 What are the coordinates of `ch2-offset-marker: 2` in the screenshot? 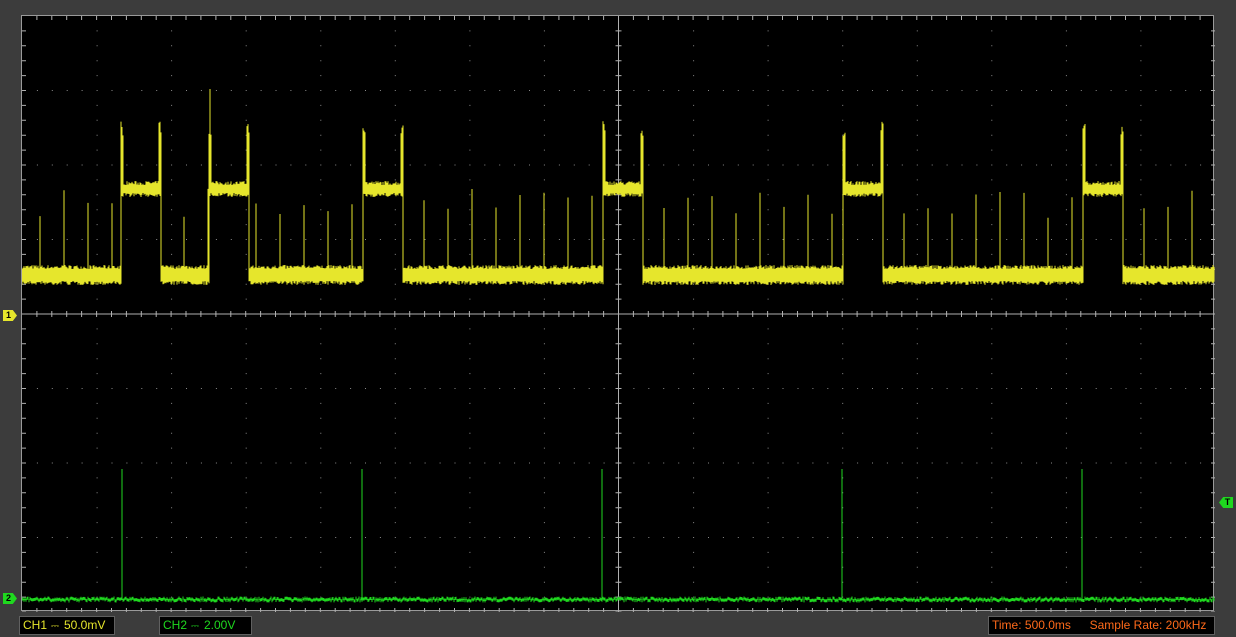 It's located at (10, 598).